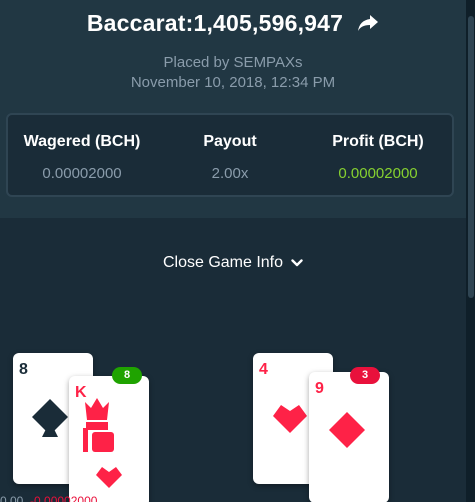 The height and width of the screenshot is (502, 475). I want to click on payout-value: 2.00x, so click(230, 173).